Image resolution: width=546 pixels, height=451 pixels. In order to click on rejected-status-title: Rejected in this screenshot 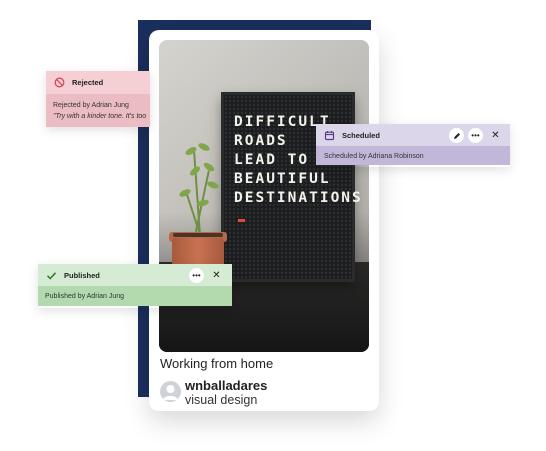, I will do `click(88, 82)`.